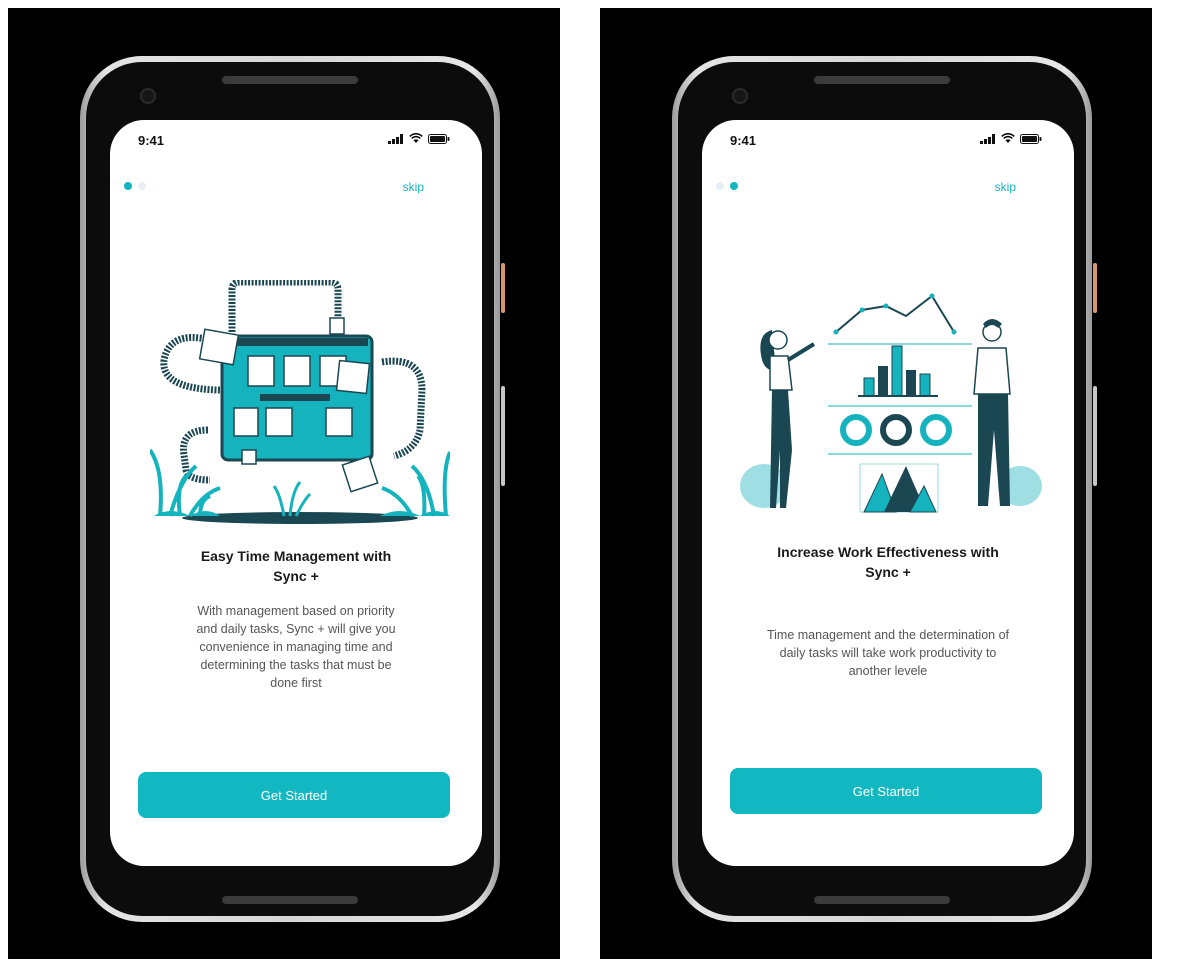  I want to click on title-line-1: Increase Work Effectiveness with, so click(888, 552).